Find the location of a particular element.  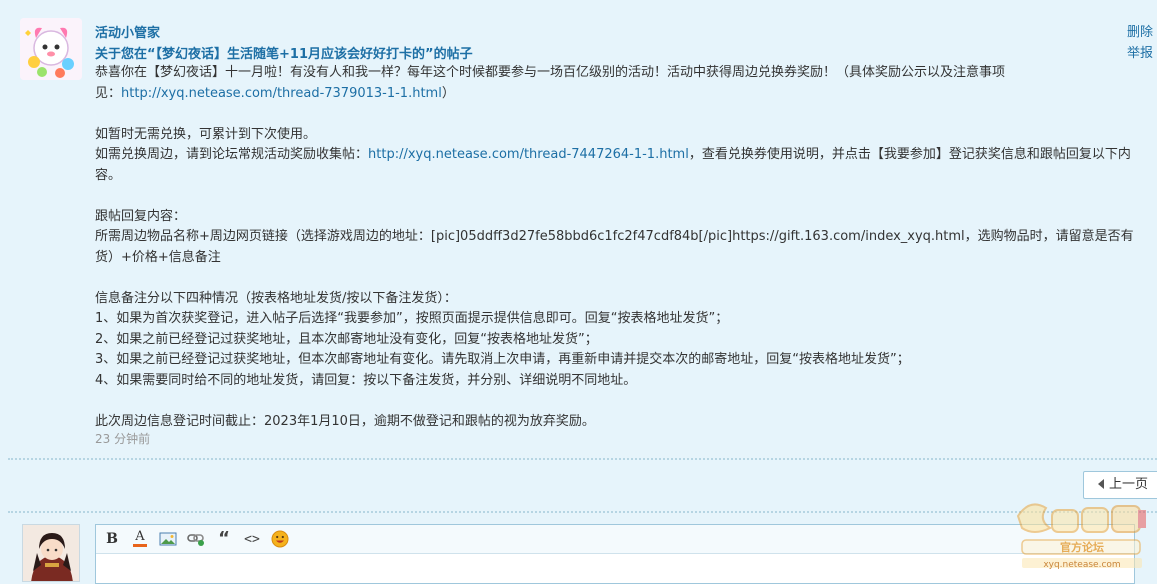

link-icon is located at coordinates (196, 539).